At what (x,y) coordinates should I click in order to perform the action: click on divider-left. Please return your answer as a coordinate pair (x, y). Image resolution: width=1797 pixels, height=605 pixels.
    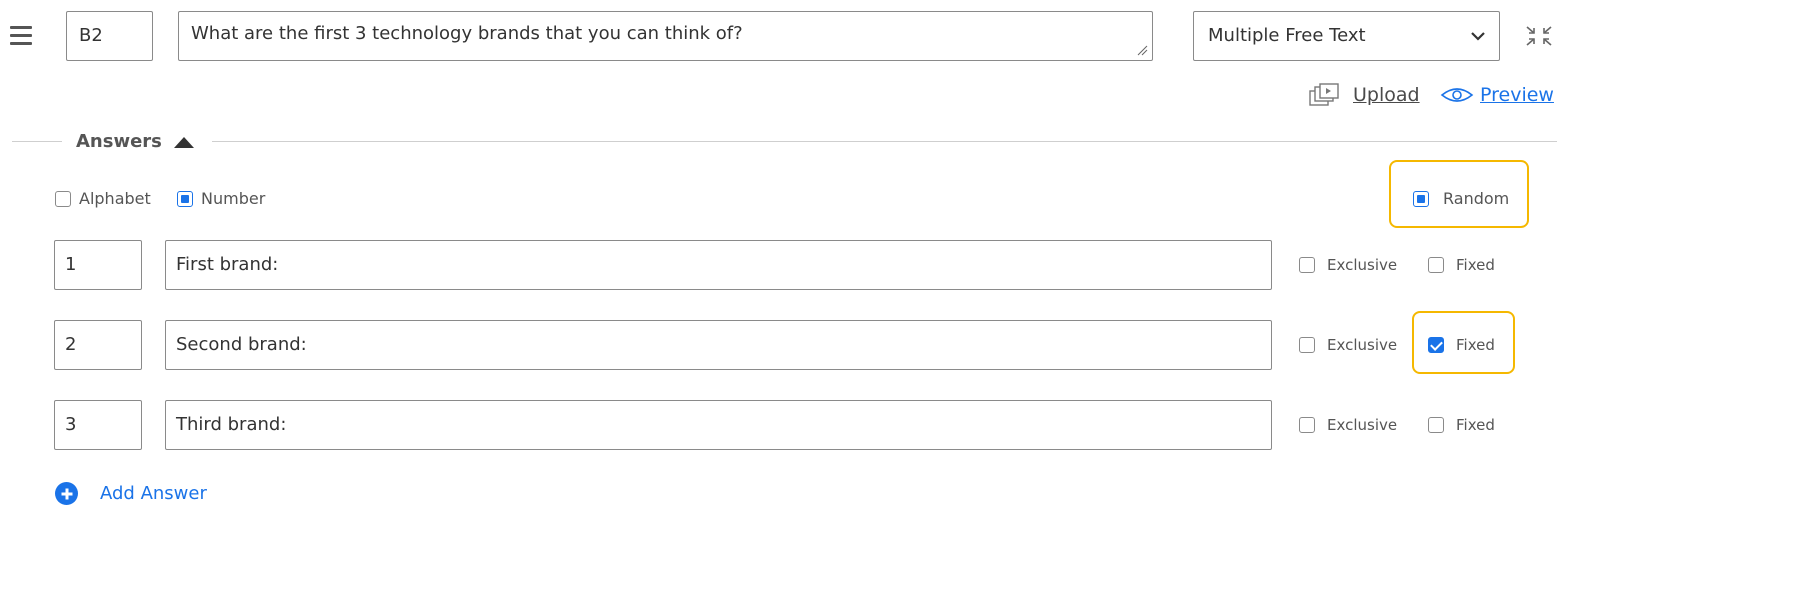
    Looking at the image, I should click on (37, 141).